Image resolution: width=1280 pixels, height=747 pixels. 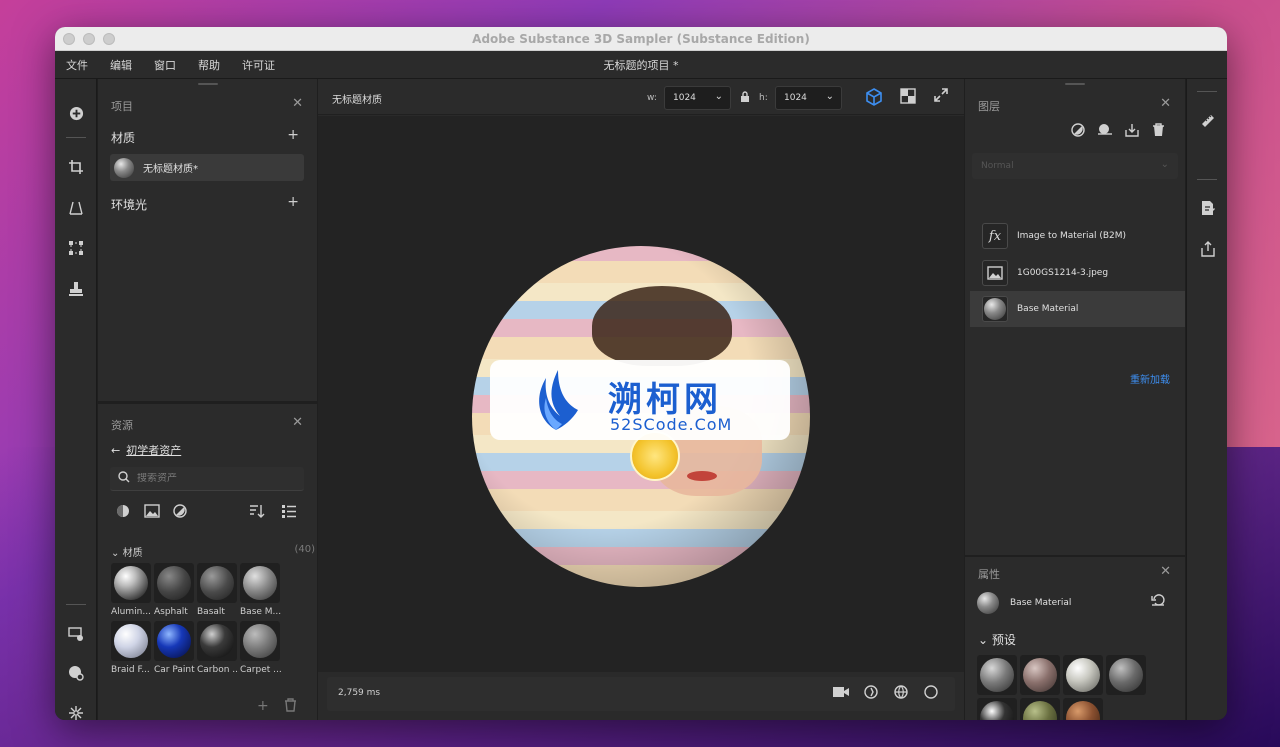 What do you see at coordinates (76, 113) in the screenshot?
I see `add-circle-icon` at bounding box center [76, 113].